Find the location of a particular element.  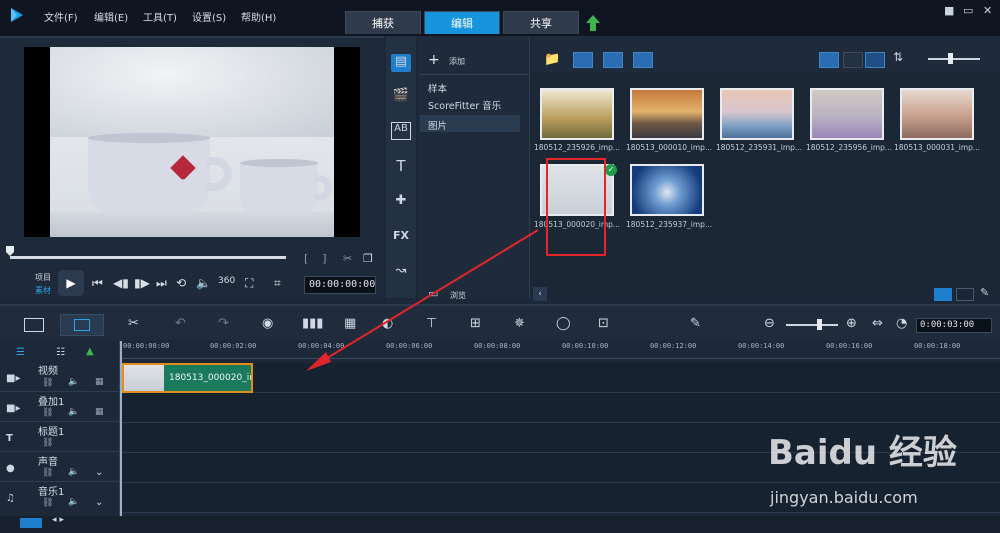

sort-icon: ⇅ is located at coordinates (898, 57).